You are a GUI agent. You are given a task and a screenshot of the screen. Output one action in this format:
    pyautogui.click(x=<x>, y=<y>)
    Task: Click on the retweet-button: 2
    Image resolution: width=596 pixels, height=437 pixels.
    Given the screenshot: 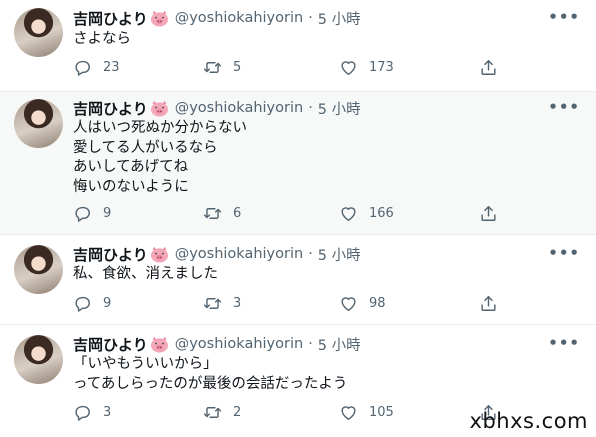 What is the action you would take?
    pyautogui.click(x=222, y=412)
    